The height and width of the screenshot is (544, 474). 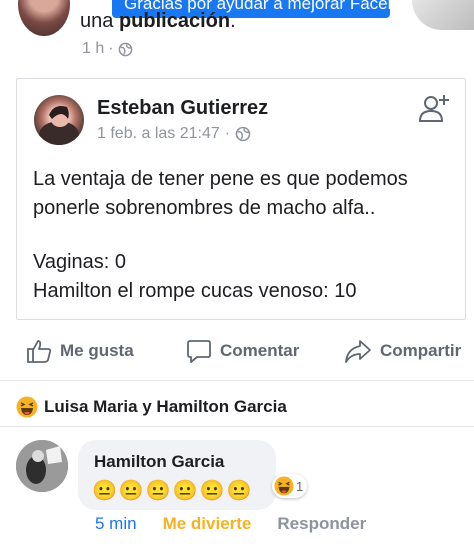 I want to click on notification-time: 1 h, so click(x=93, y=48).